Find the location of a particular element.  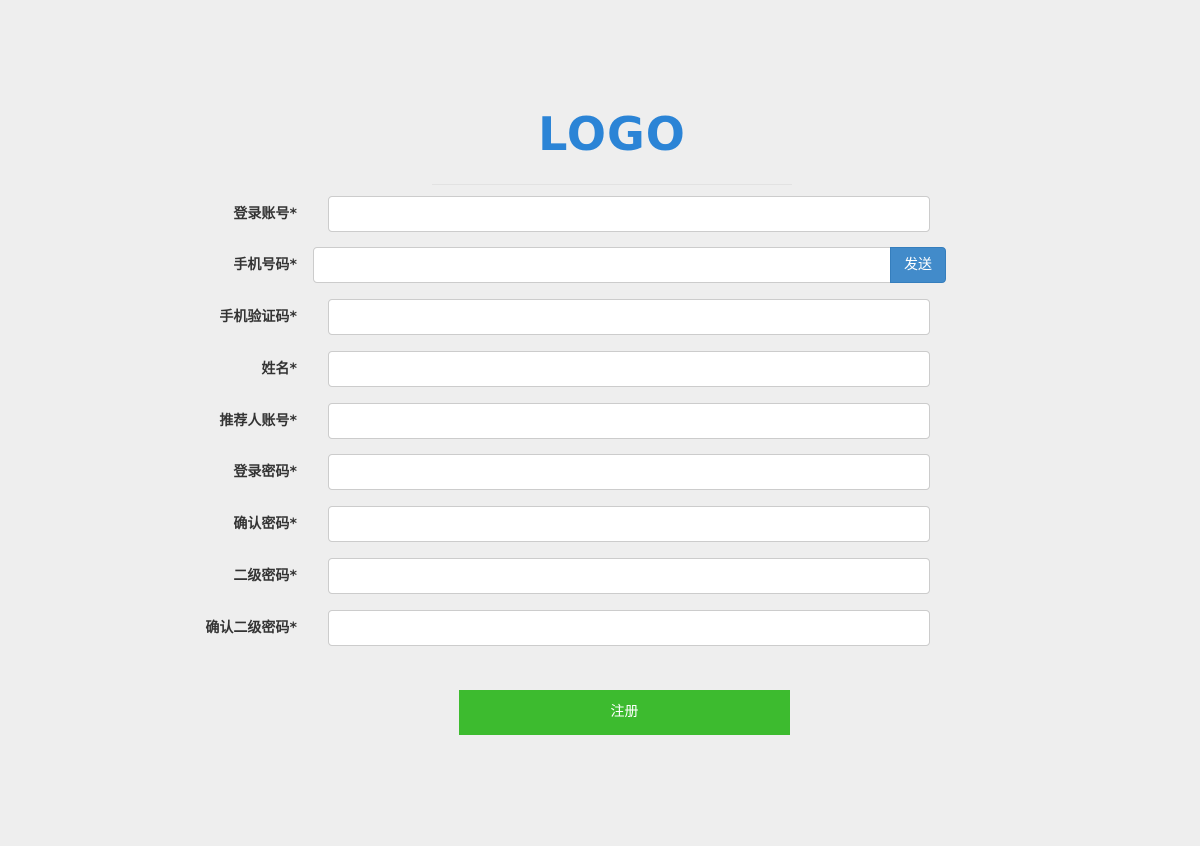

field-row-name: 姓名* is located at coordinates (600, 369).